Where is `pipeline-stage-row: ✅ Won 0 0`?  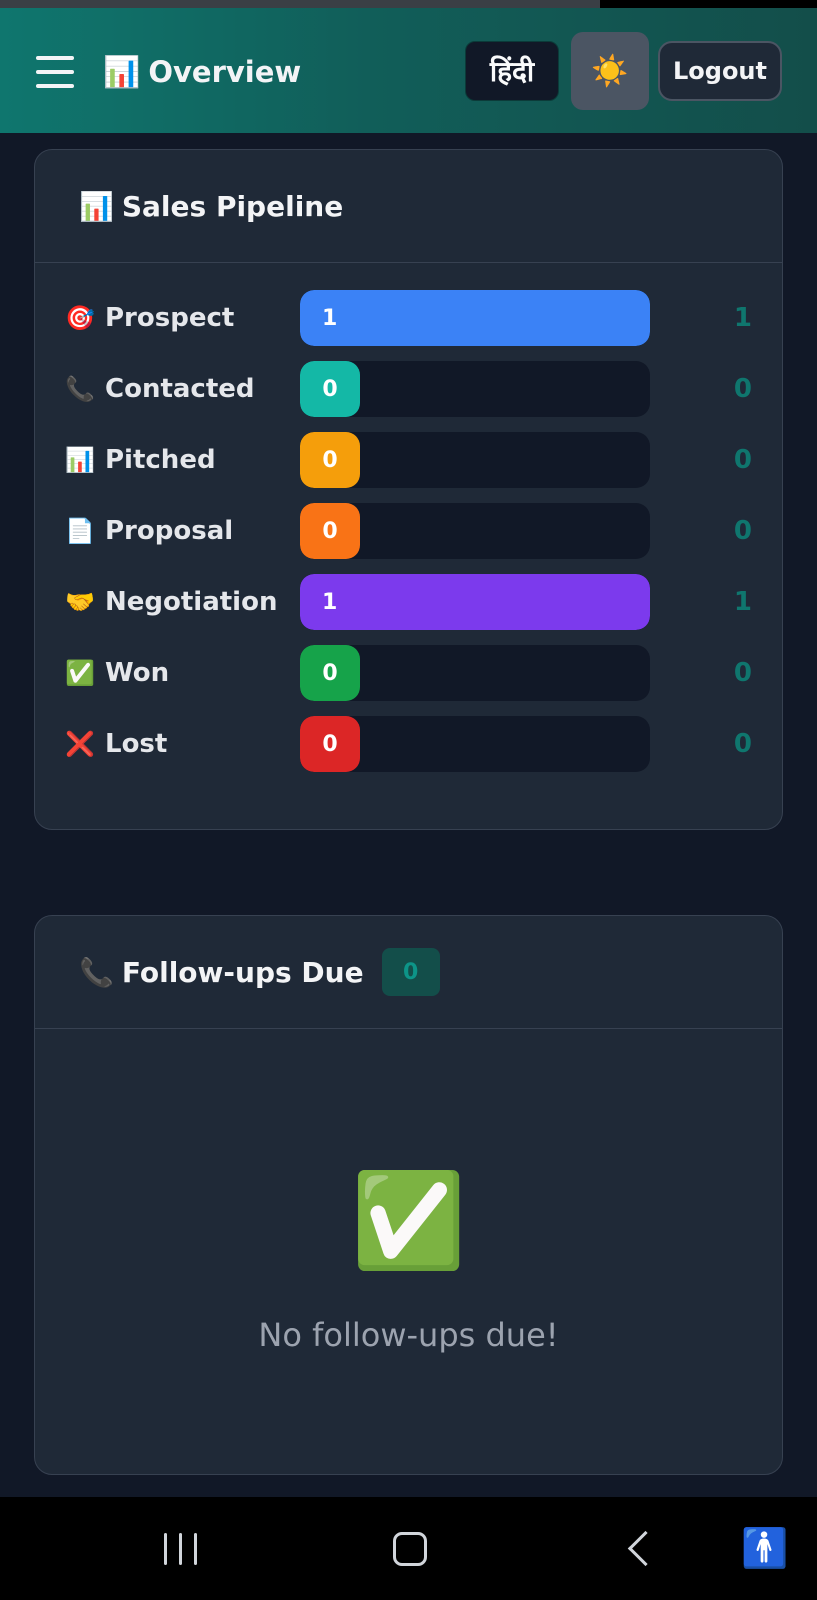 pipeline-stage-row: ✅ Won 0 0 is located at coordinates (408, 673).